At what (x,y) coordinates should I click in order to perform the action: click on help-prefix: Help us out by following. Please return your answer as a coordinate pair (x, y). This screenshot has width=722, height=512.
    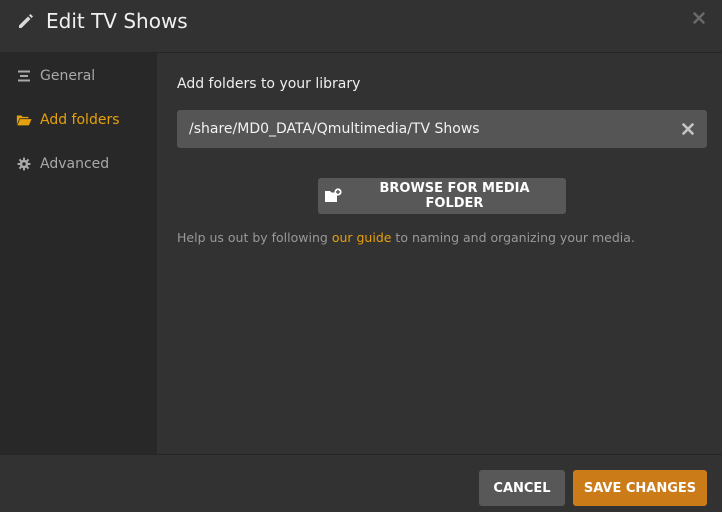
    Looking at the image, I should click on (254, 237).